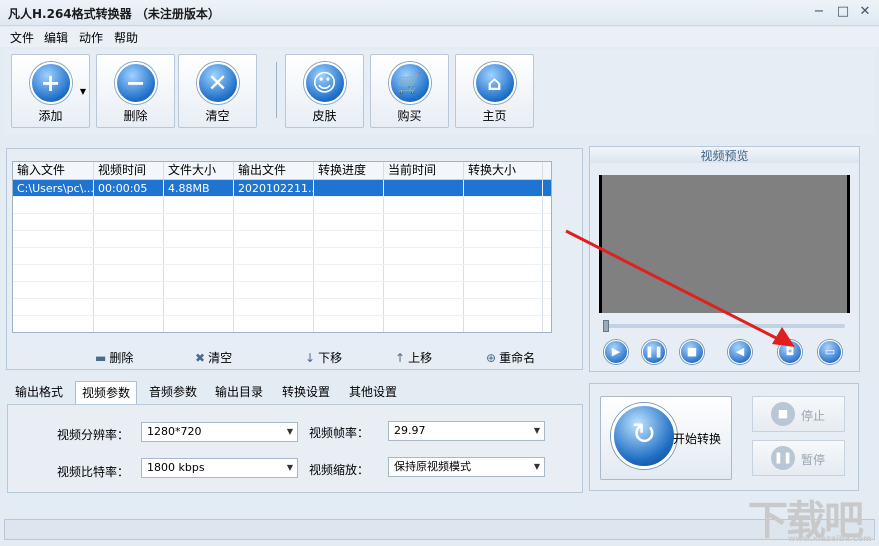  What do you see at coordinates (339, 470) in the screenshot?
I see `scale-label: 视频缩放：` at bounding box center [339, 470].